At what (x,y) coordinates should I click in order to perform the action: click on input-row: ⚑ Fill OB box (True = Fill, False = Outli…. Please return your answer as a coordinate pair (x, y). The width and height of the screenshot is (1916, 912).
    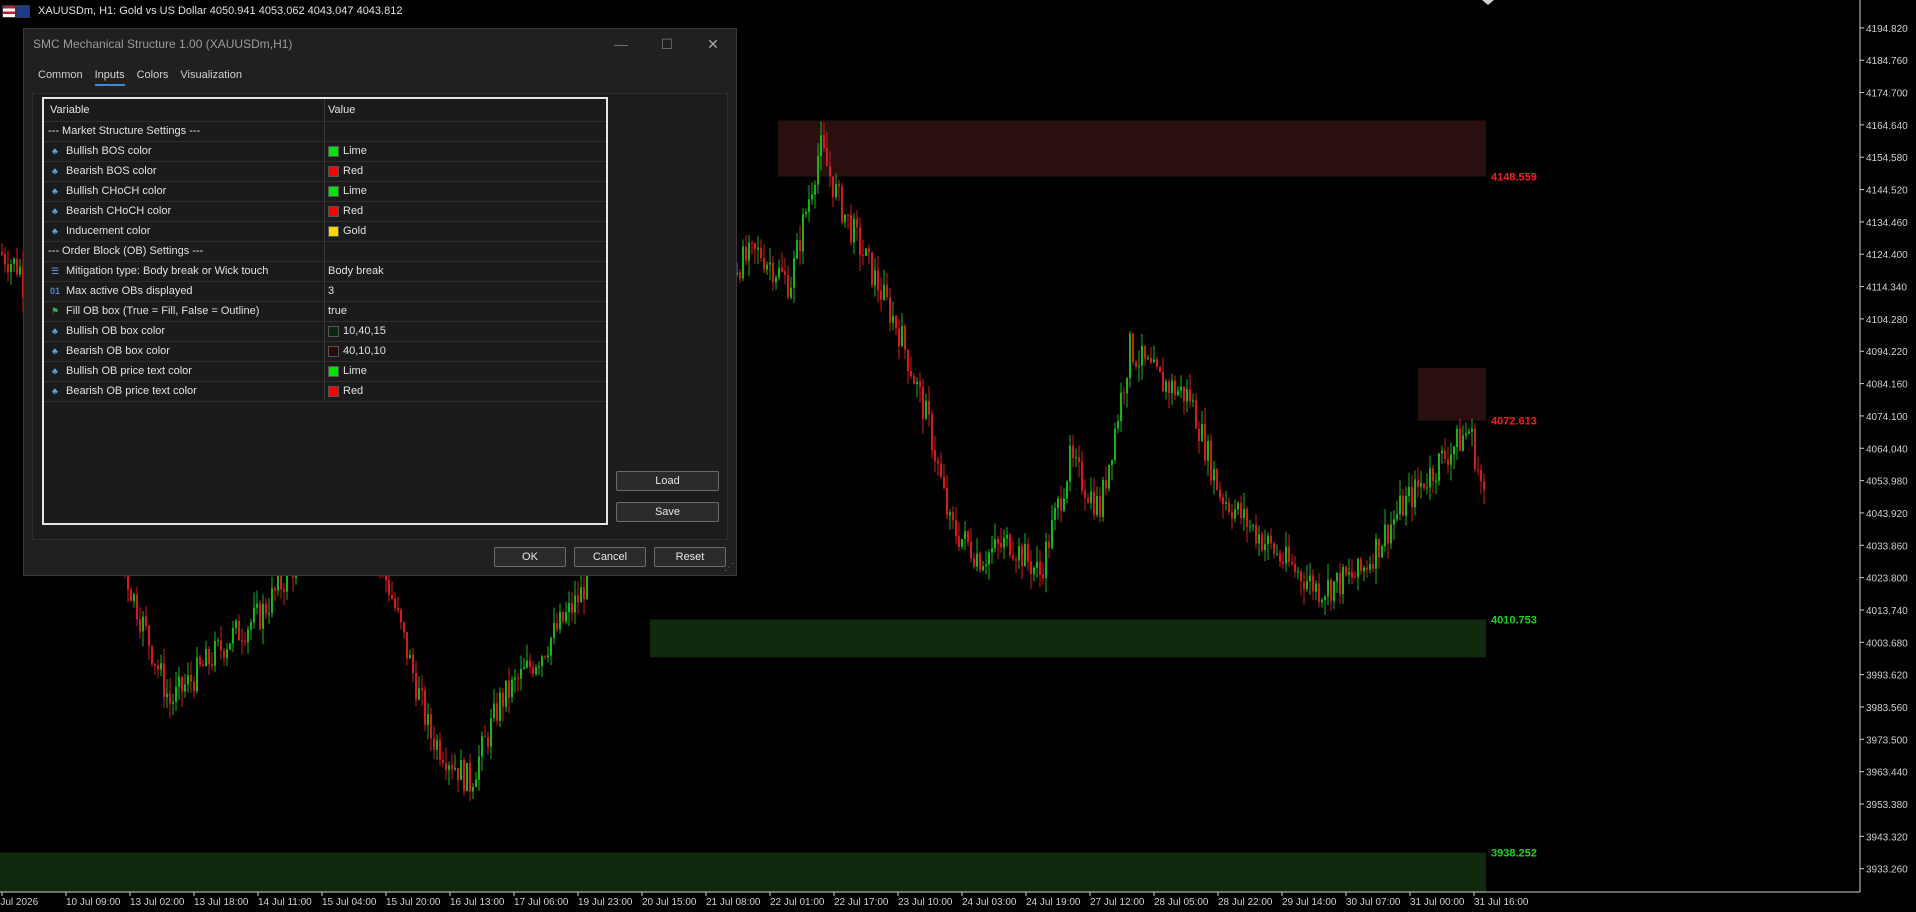
    Looking at the image, I should click on (325, 311).